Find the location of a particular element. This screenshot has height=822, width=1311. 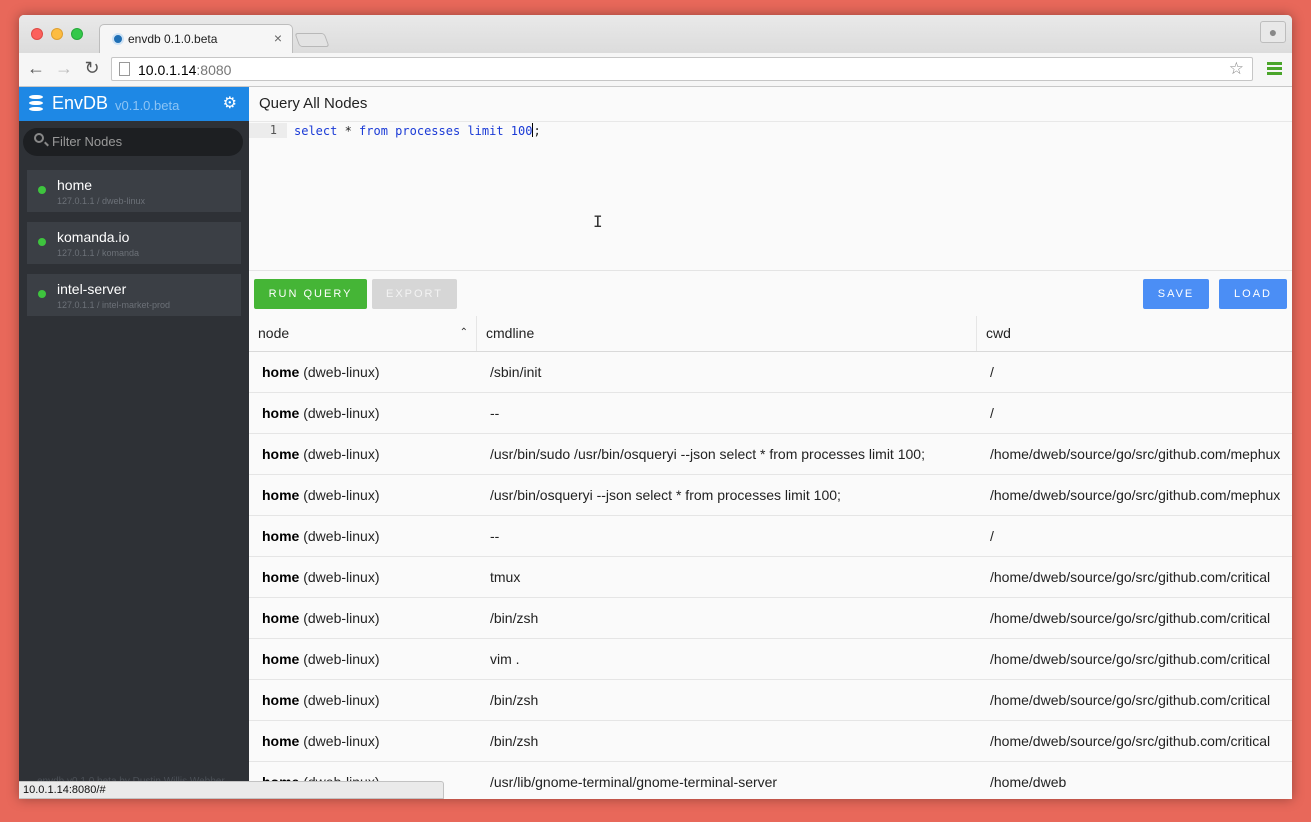

filter-nodes-input is located at coordinates (142, 141).